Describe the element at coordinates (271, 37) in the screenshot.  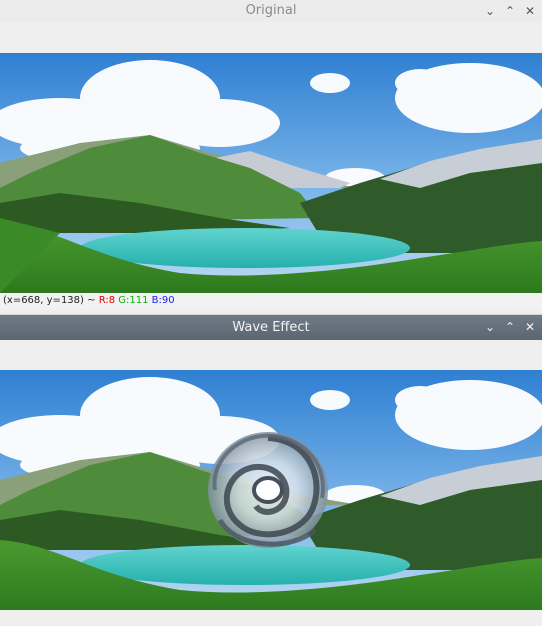
I see `original-toolbar-area` at that location.